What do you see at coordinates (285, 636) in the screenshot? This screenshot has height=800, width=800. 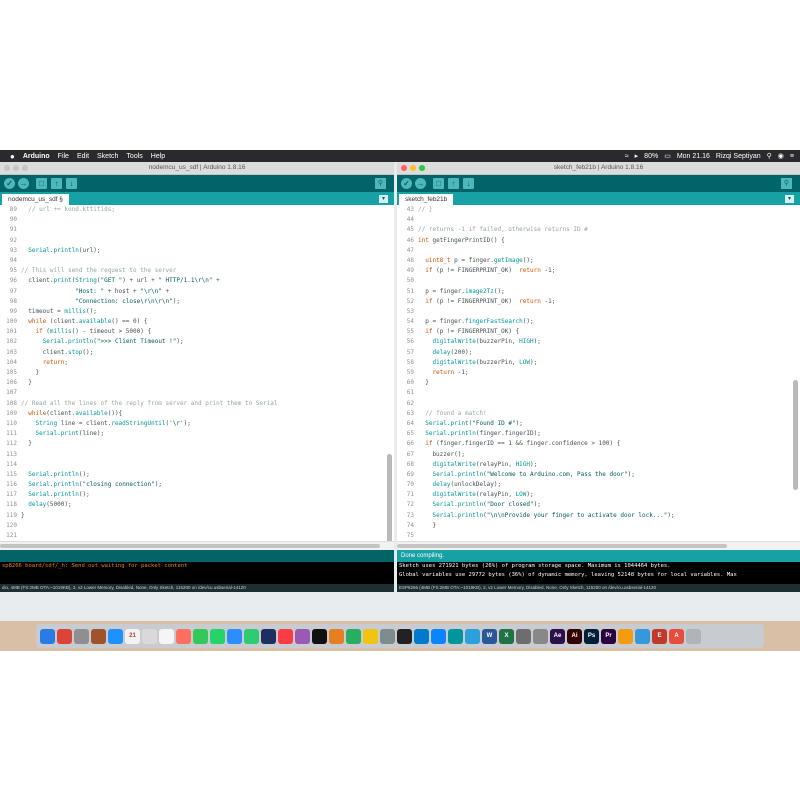 I see `music-icon` at bounding box center [285, 636].